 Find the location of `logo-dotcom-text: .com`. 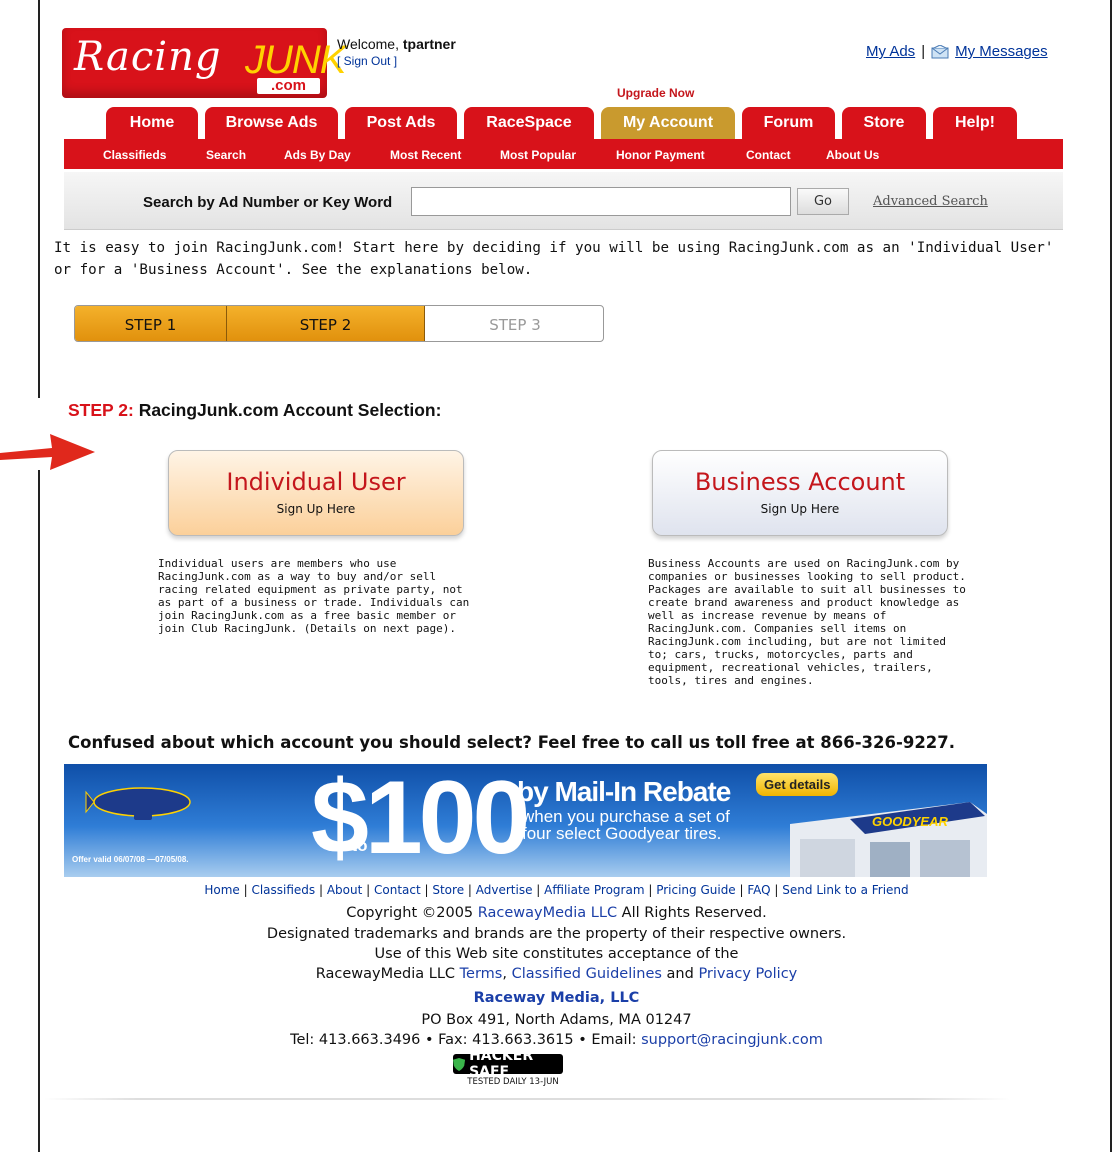

logo-dotcom-text: .com is located at coordinates (289, 86).